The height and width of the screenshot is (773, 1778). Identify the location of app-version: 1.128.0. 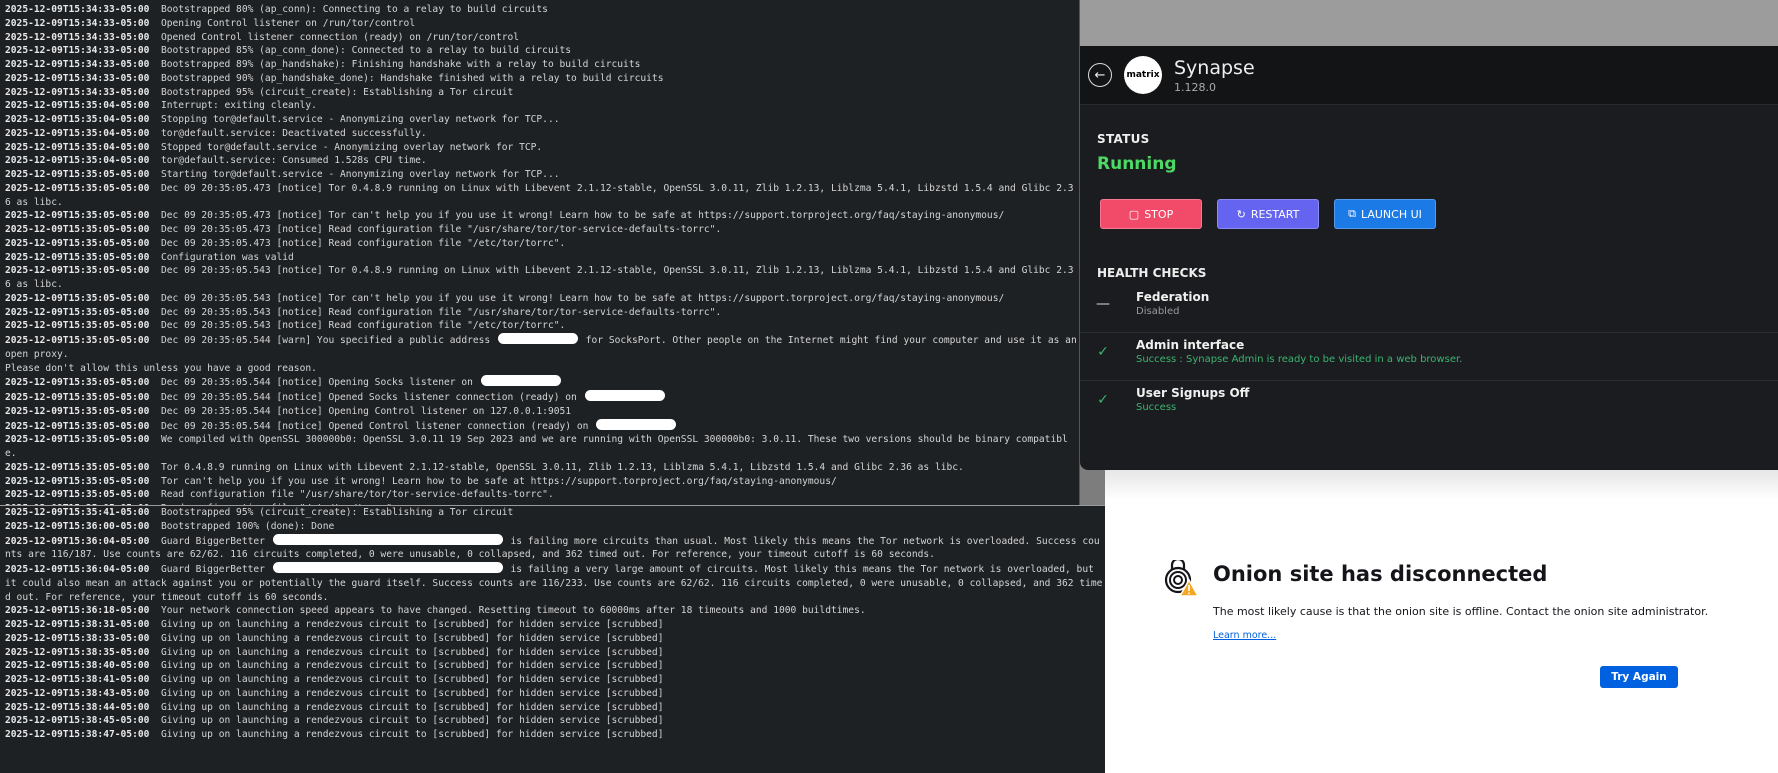
(1195, 87).